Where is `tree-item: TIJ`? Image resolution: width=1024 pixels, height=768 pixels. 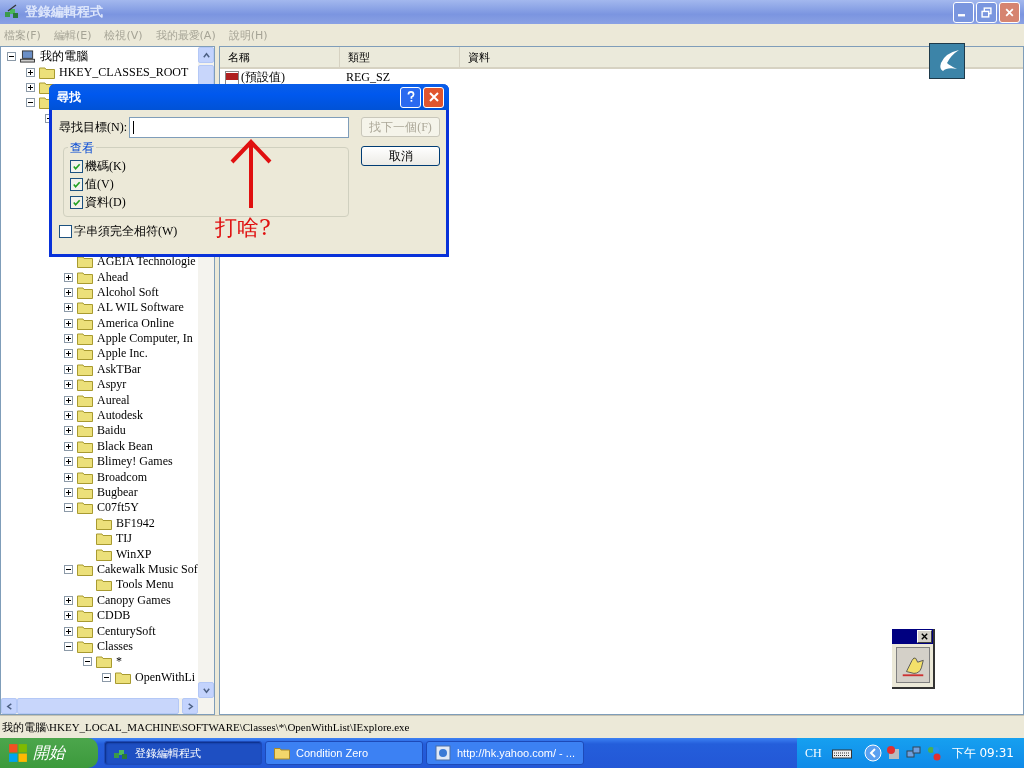 tree-item: TIJ is located at coordinates (124, 539).